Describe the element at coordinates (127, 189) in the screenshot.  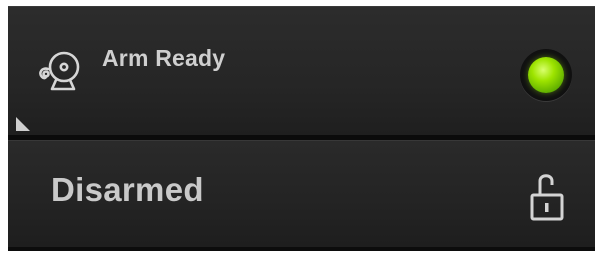
I see `disarmed-status-label: Disarmed` at that location.